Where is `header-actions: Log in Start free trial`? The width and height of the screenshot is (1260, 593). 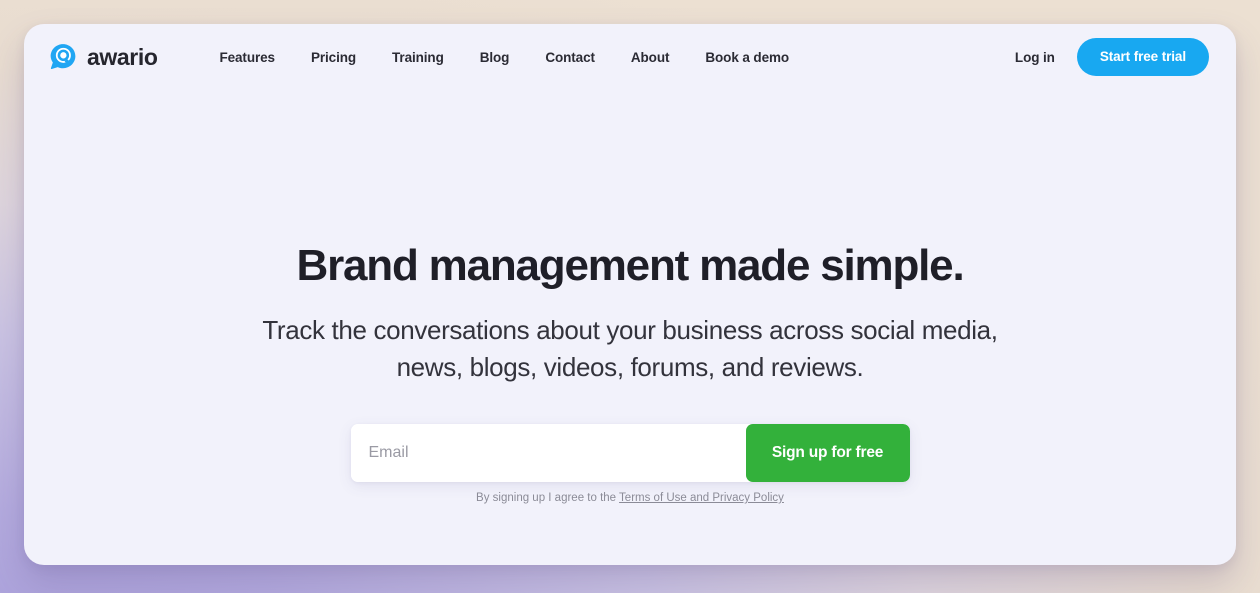
header-actions: Log in Start free trial is located at coordinates (1112, 57).